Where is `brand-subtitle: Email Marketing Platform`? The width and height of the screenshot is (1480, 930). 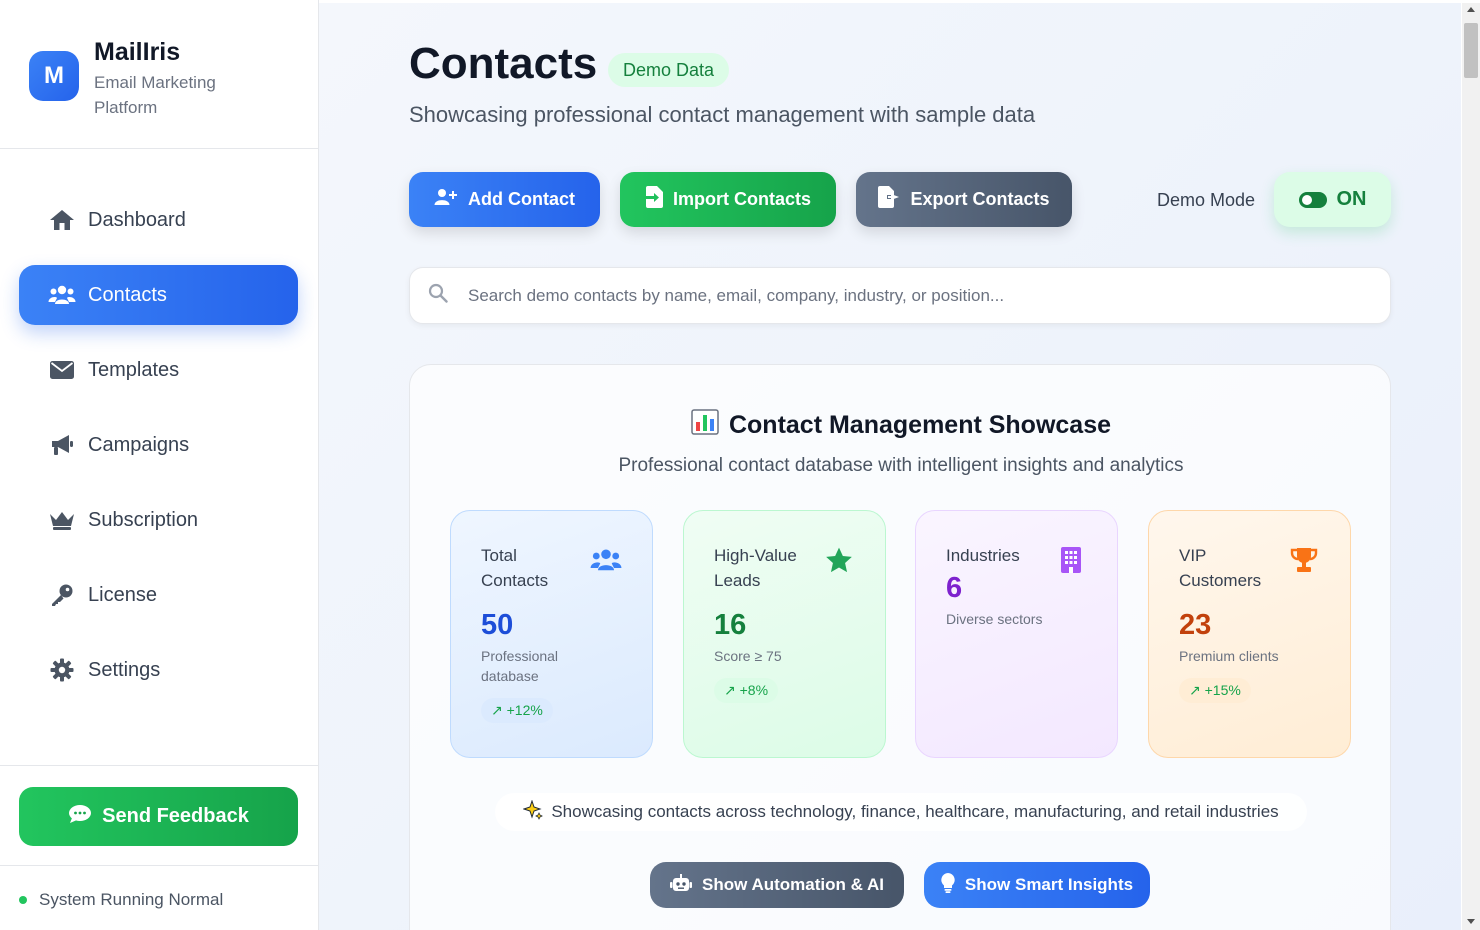
brand-subtitle: Email Marketing Platform is located at coordinates (155, 95).